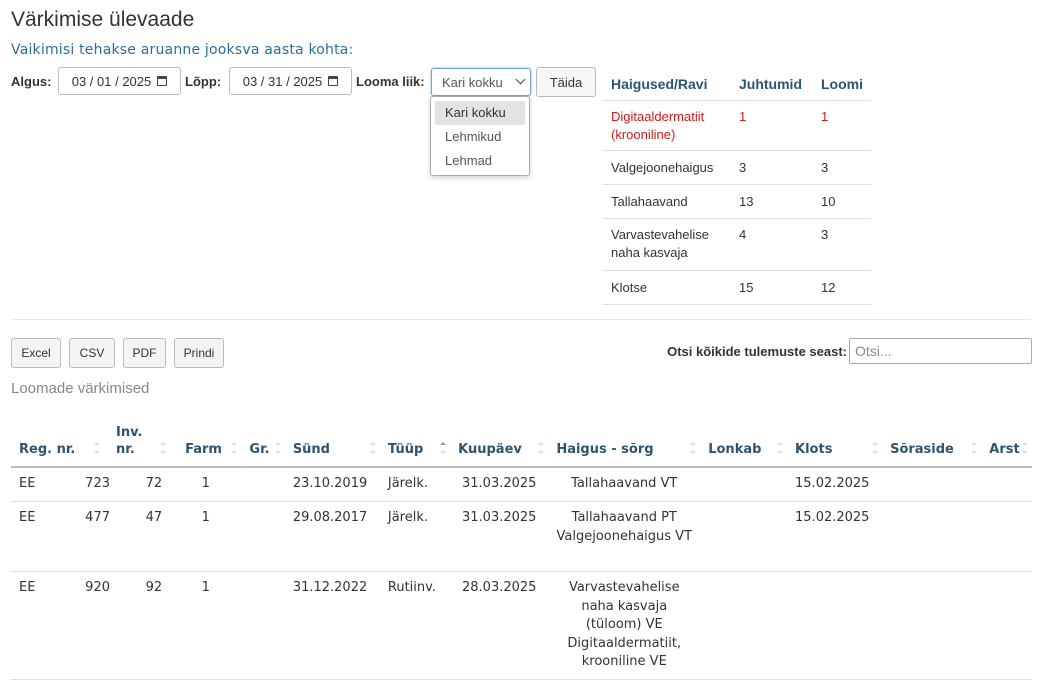 The image size is (1050, 680). Describe the element at coordinates (129, 441) in the screenshot. I see `col-header-label: Inv. nr.` at that location.